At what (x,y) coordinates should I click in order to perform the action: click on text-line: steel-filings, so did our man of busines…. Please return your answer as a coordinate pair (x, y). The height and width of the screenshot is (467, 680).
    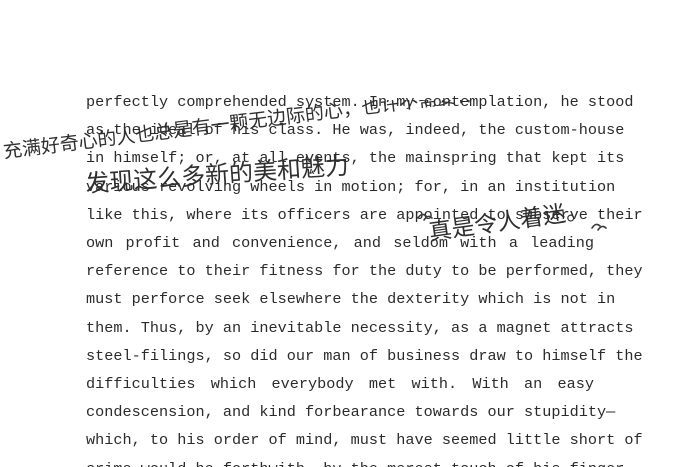
    Looking at the image, I should click on (364, 355).